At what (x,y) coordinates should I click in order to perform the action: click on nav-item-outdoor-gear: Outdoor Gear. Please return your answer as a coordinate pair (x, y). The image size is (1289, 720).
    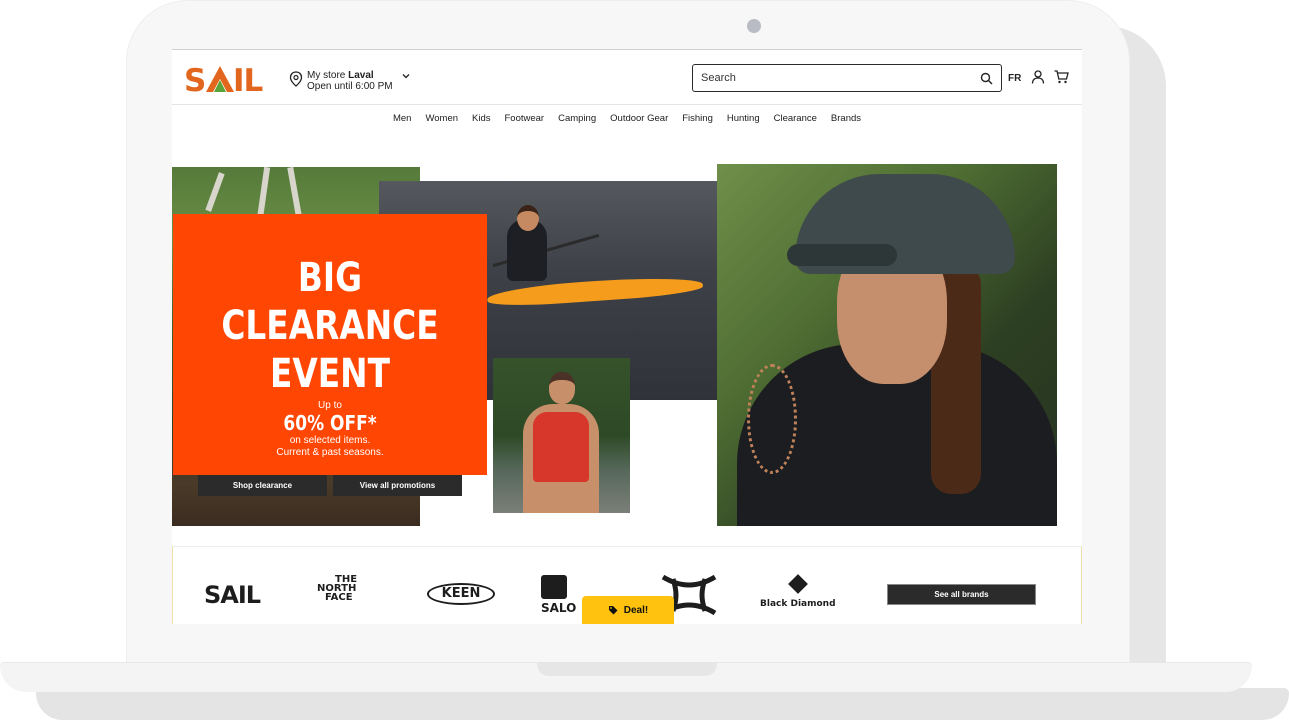
    Looking at the image, I should click on (639, 118).